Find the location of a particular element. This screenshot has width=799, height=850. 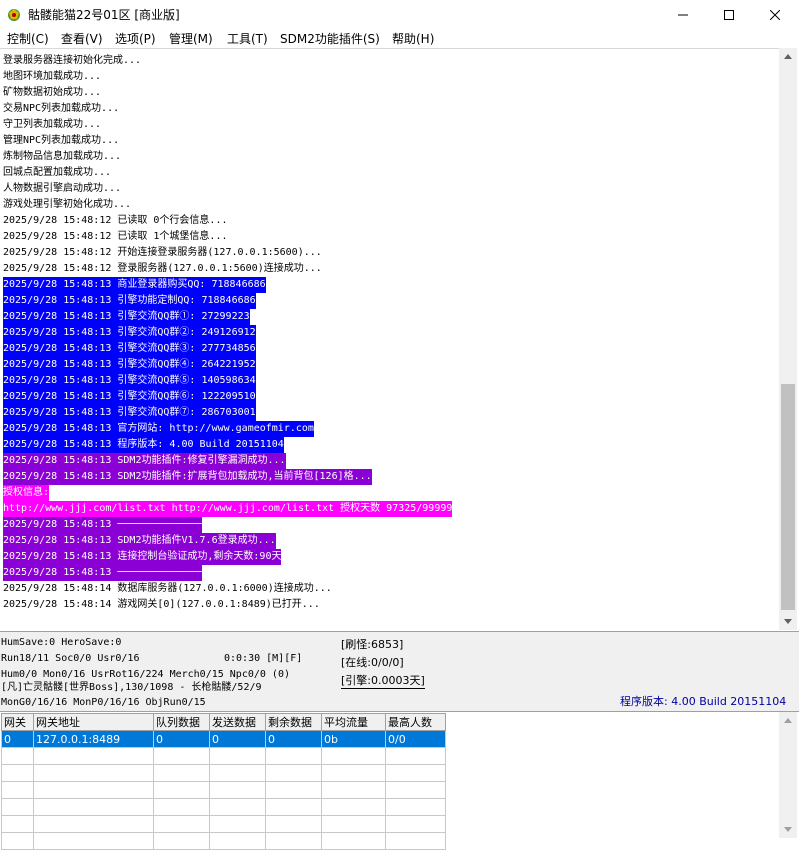

scroll-down-button is located at coordinates (788, 621).